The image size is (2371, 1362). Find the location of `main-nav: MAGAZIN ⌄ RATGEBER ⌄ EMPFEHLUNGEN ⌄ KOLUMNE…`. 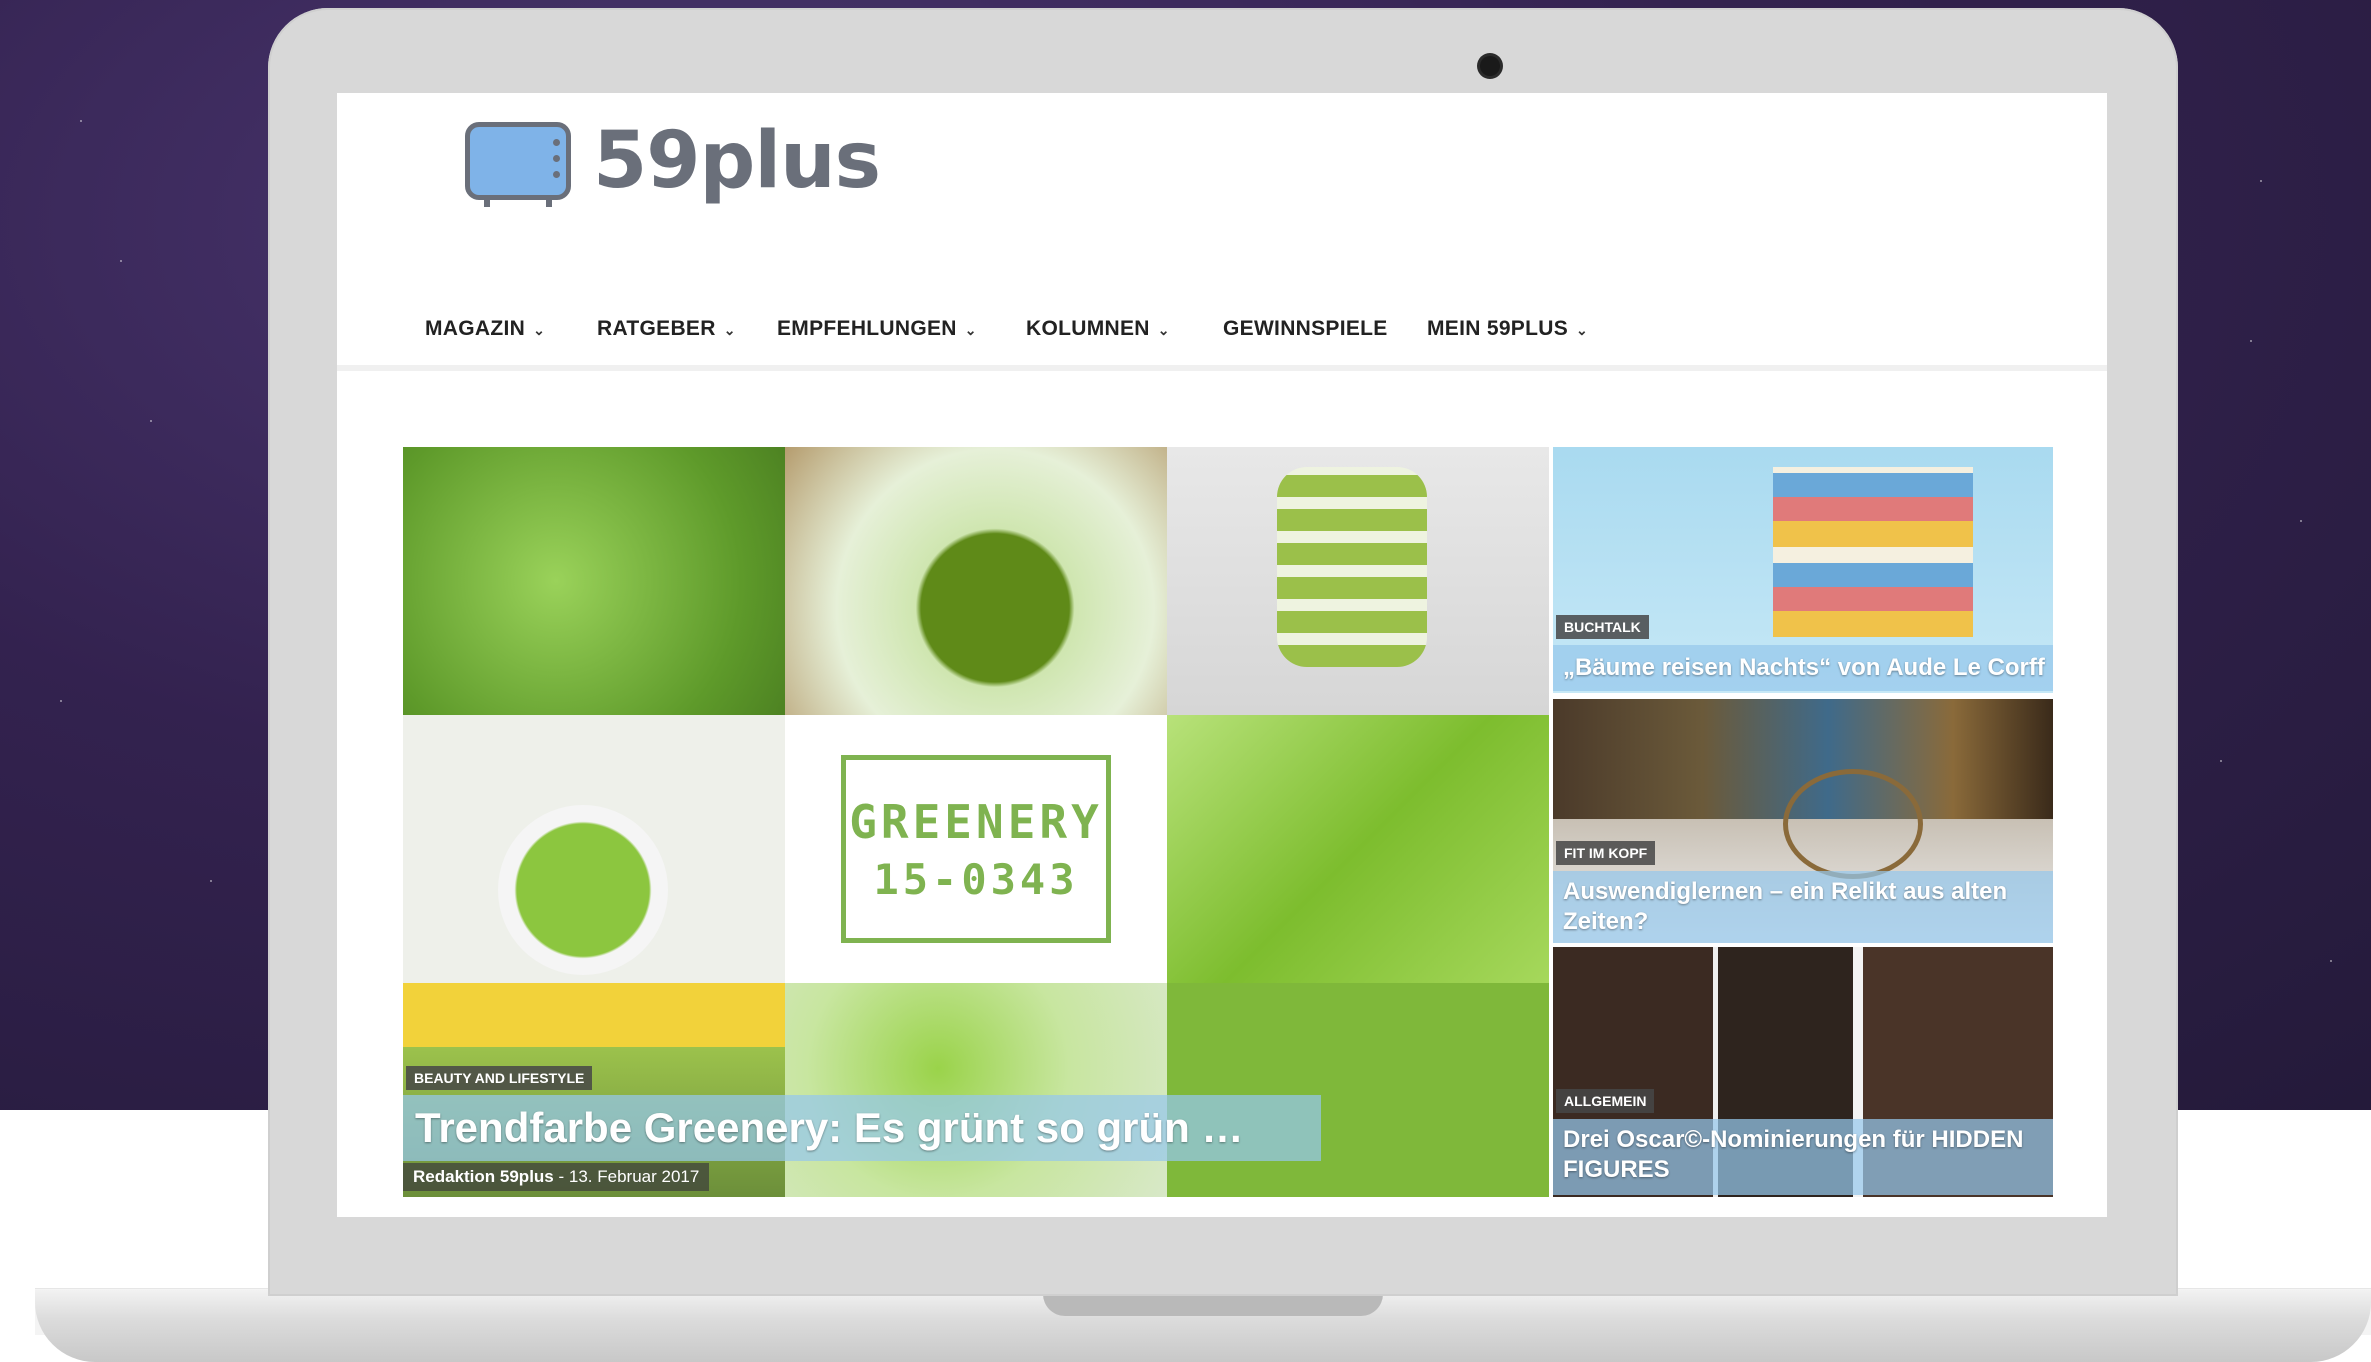

main-nav: MAGAZIN ⌄ RATGEBER ⌄ EMPFEHLUNGEN ⌄ KOLUMNE… is located at coordinates (1222, 340).